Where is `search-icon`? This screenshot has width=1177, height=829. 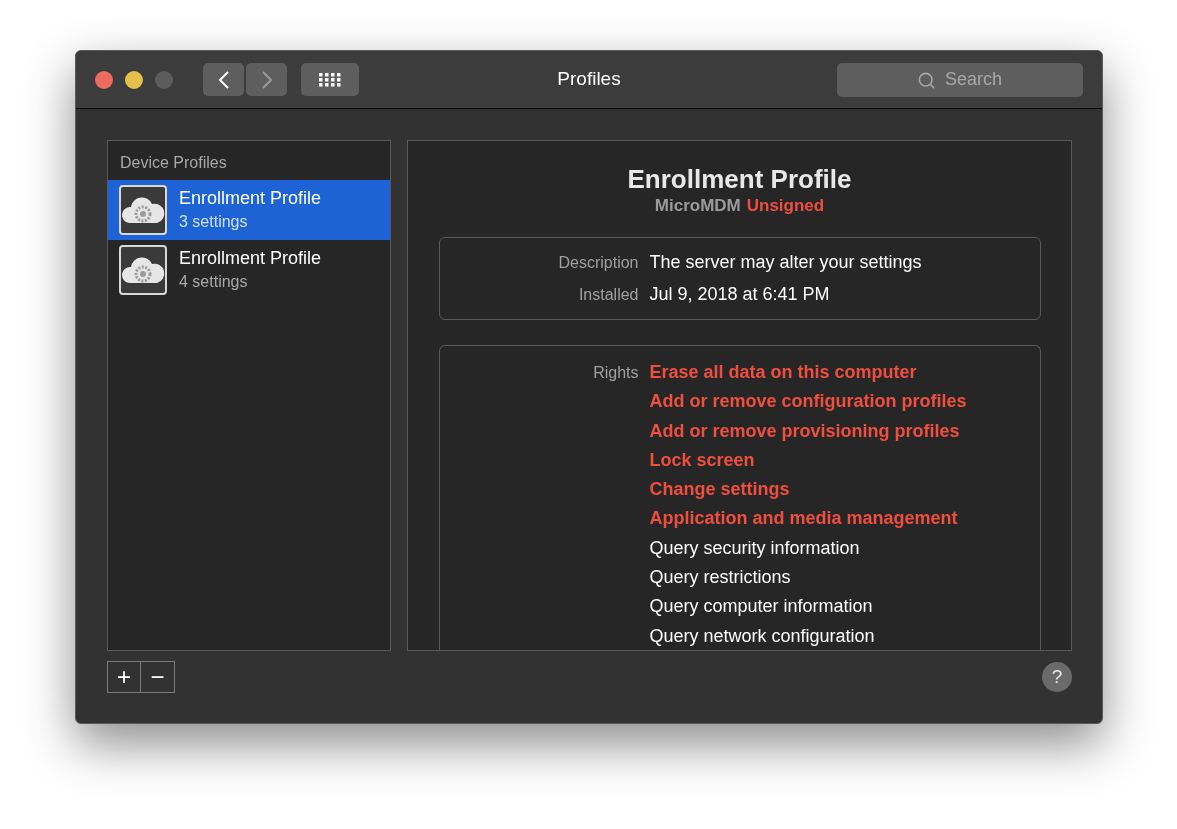 search-icon is located at coordinates (926, 80).